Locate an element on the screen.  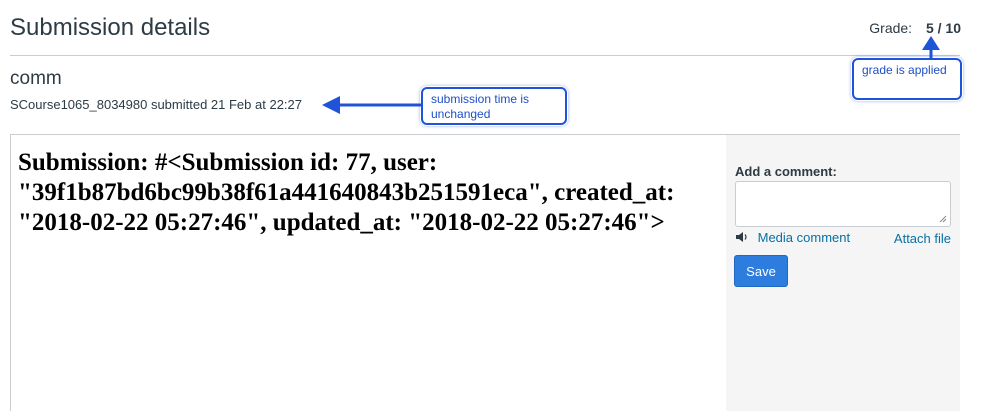
time-note-callout: submission time is unchanged is located at coordinates (494, 106).